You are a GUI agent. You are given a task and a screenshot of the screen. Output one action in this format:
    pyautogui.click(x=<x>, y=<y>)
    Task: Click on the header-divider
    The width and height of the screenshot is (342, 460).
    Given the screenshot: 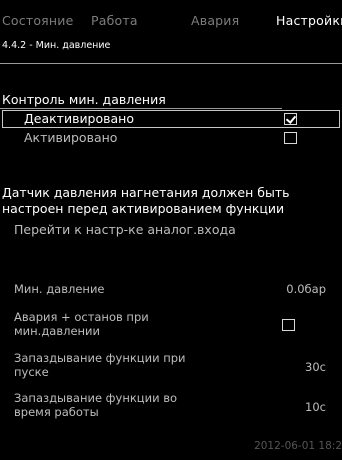 What is the action you would take?
    pyautogui.click(x=171, y=63)
    